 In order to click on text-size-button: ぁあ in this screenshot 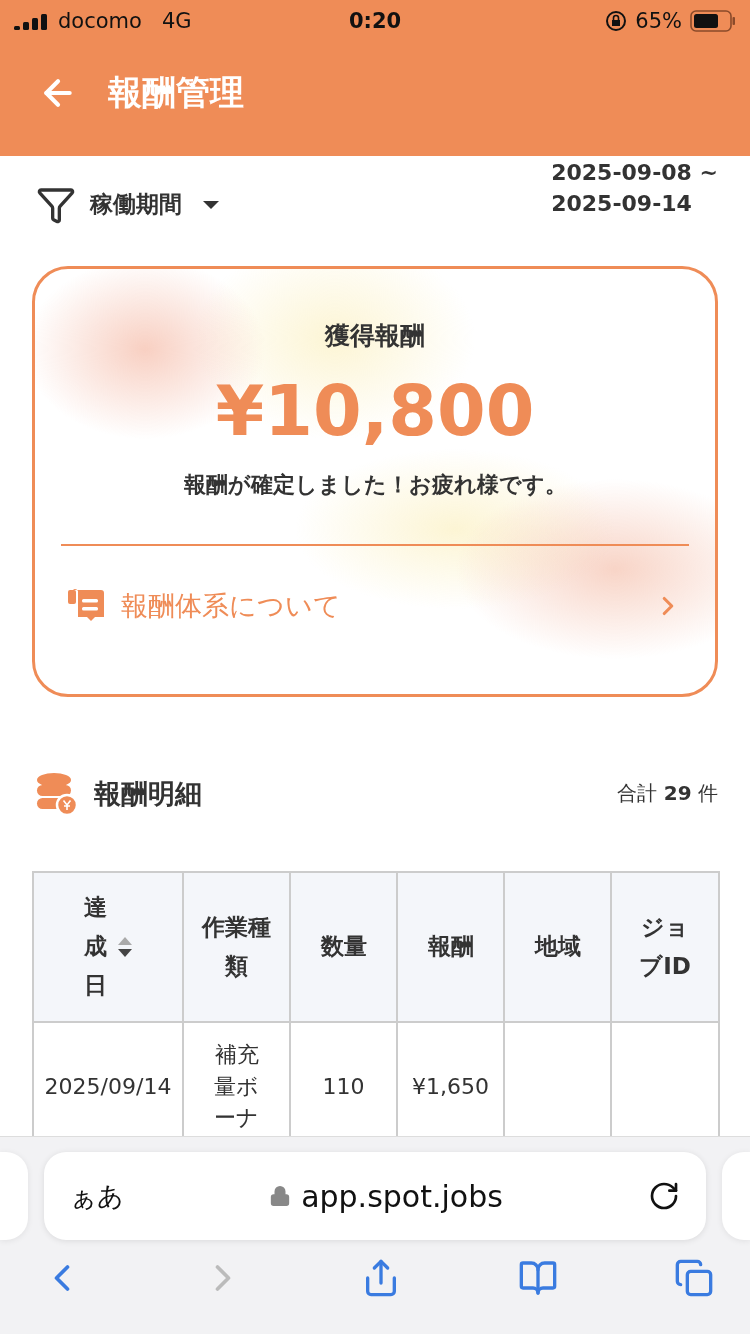, I will do `click(97, 1196)`.